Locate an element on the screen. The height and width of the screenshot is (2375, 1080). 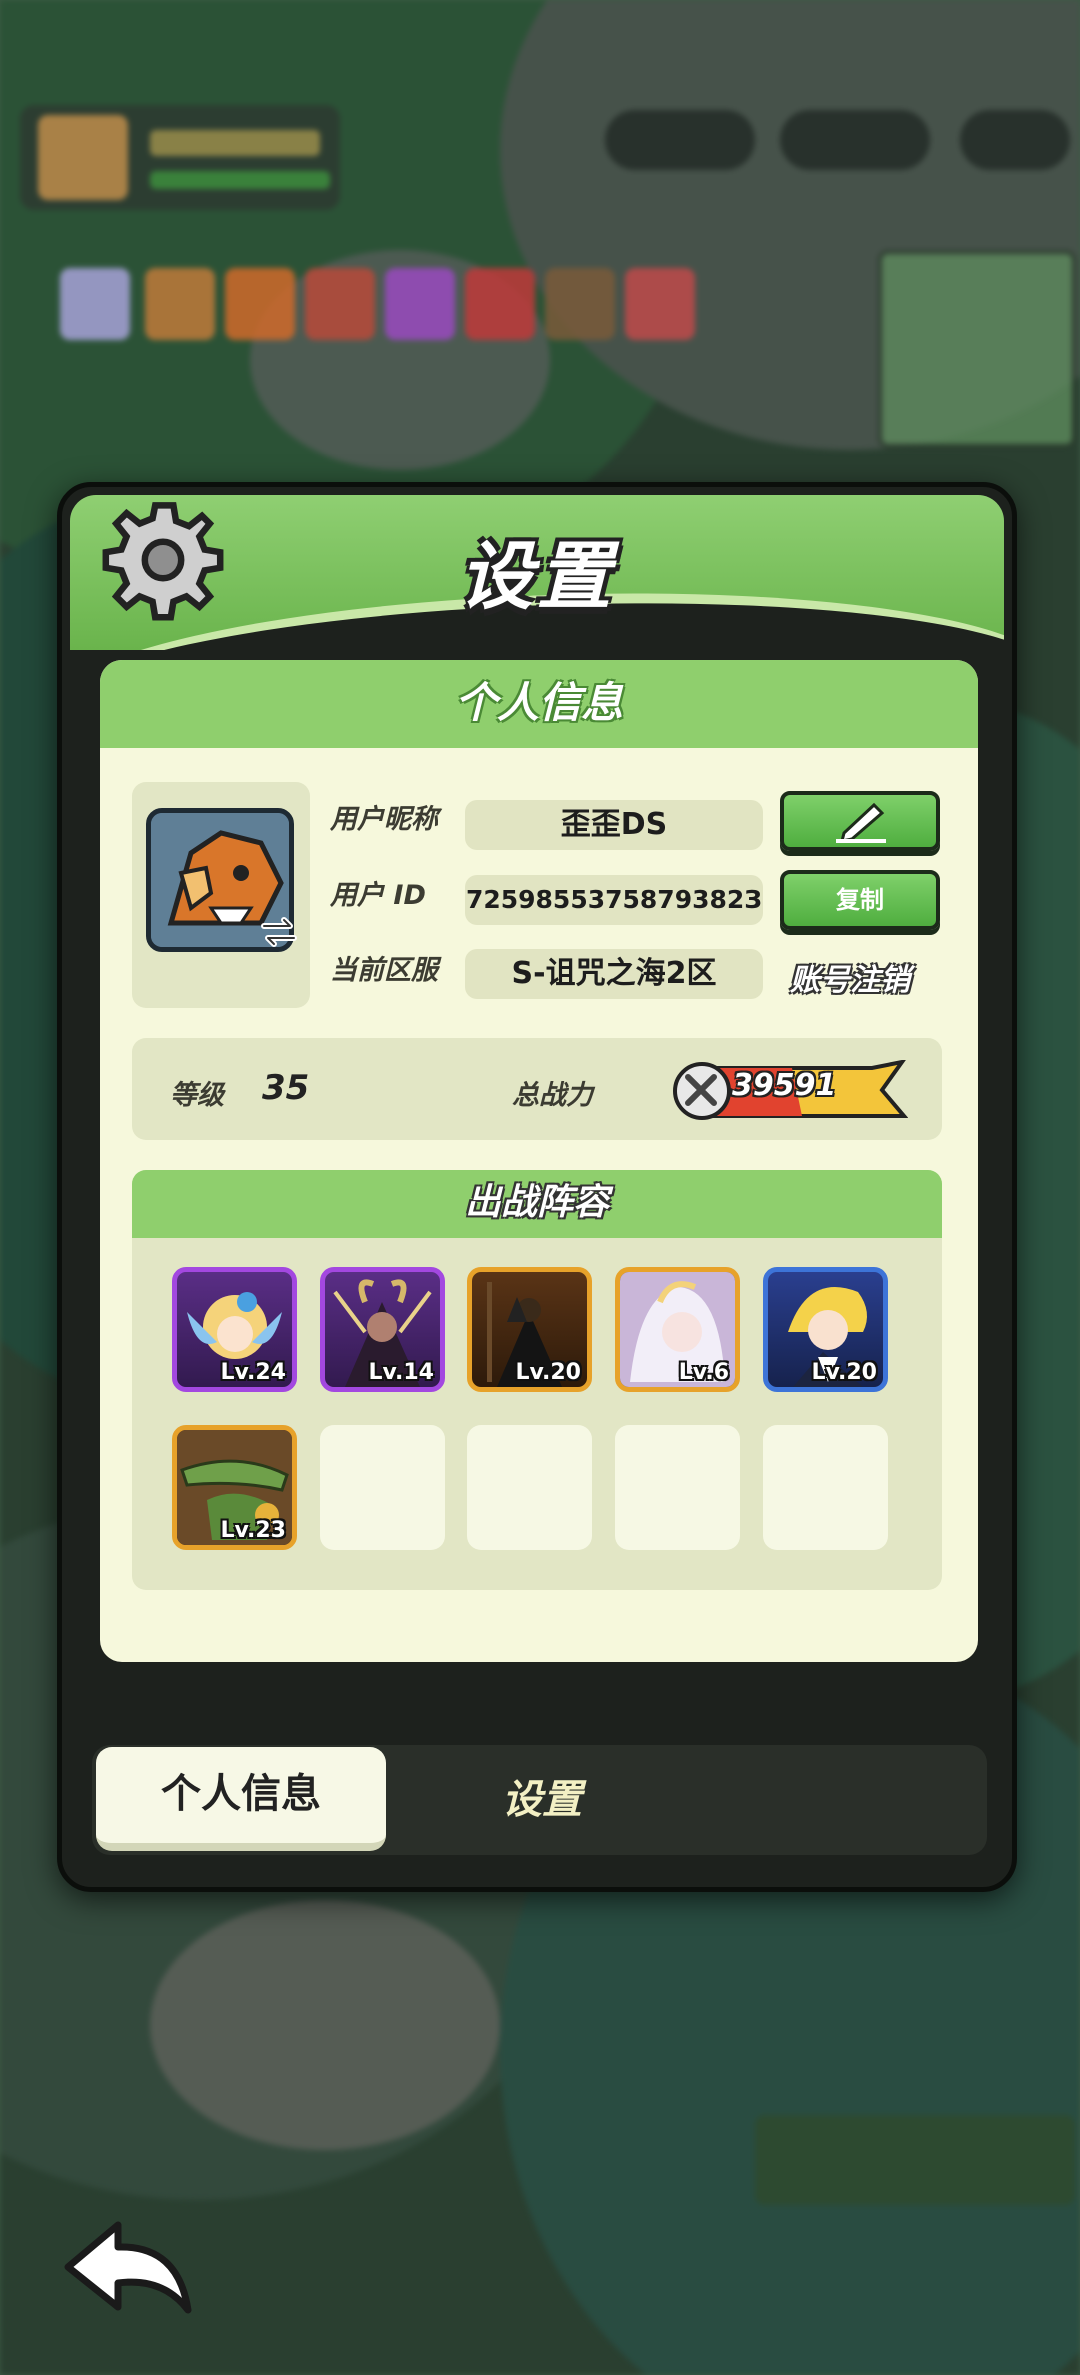
panel-title: 个人信息 is located at coordinates (539, 704).